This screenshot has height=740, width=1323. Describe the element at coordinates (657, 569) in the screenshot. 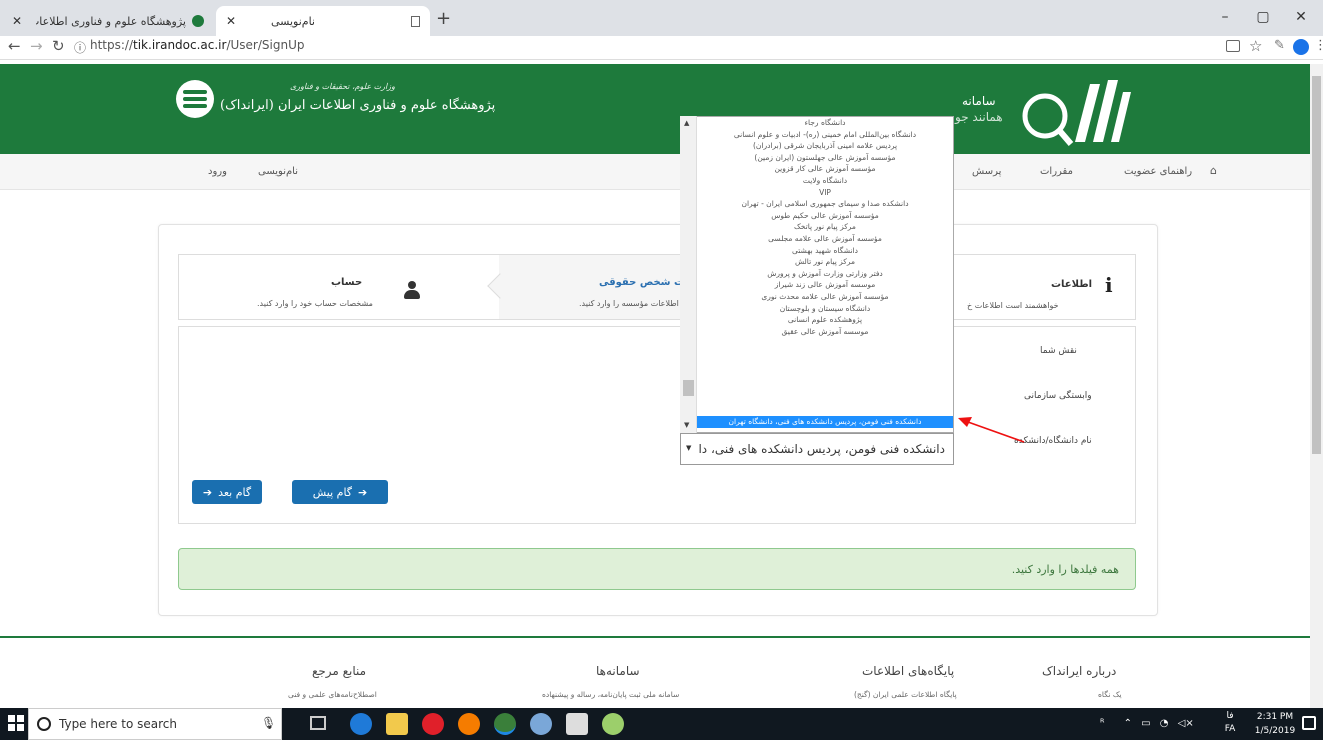

I see `validation-alert: همه فیلدها را وارد کنید.` at that location.